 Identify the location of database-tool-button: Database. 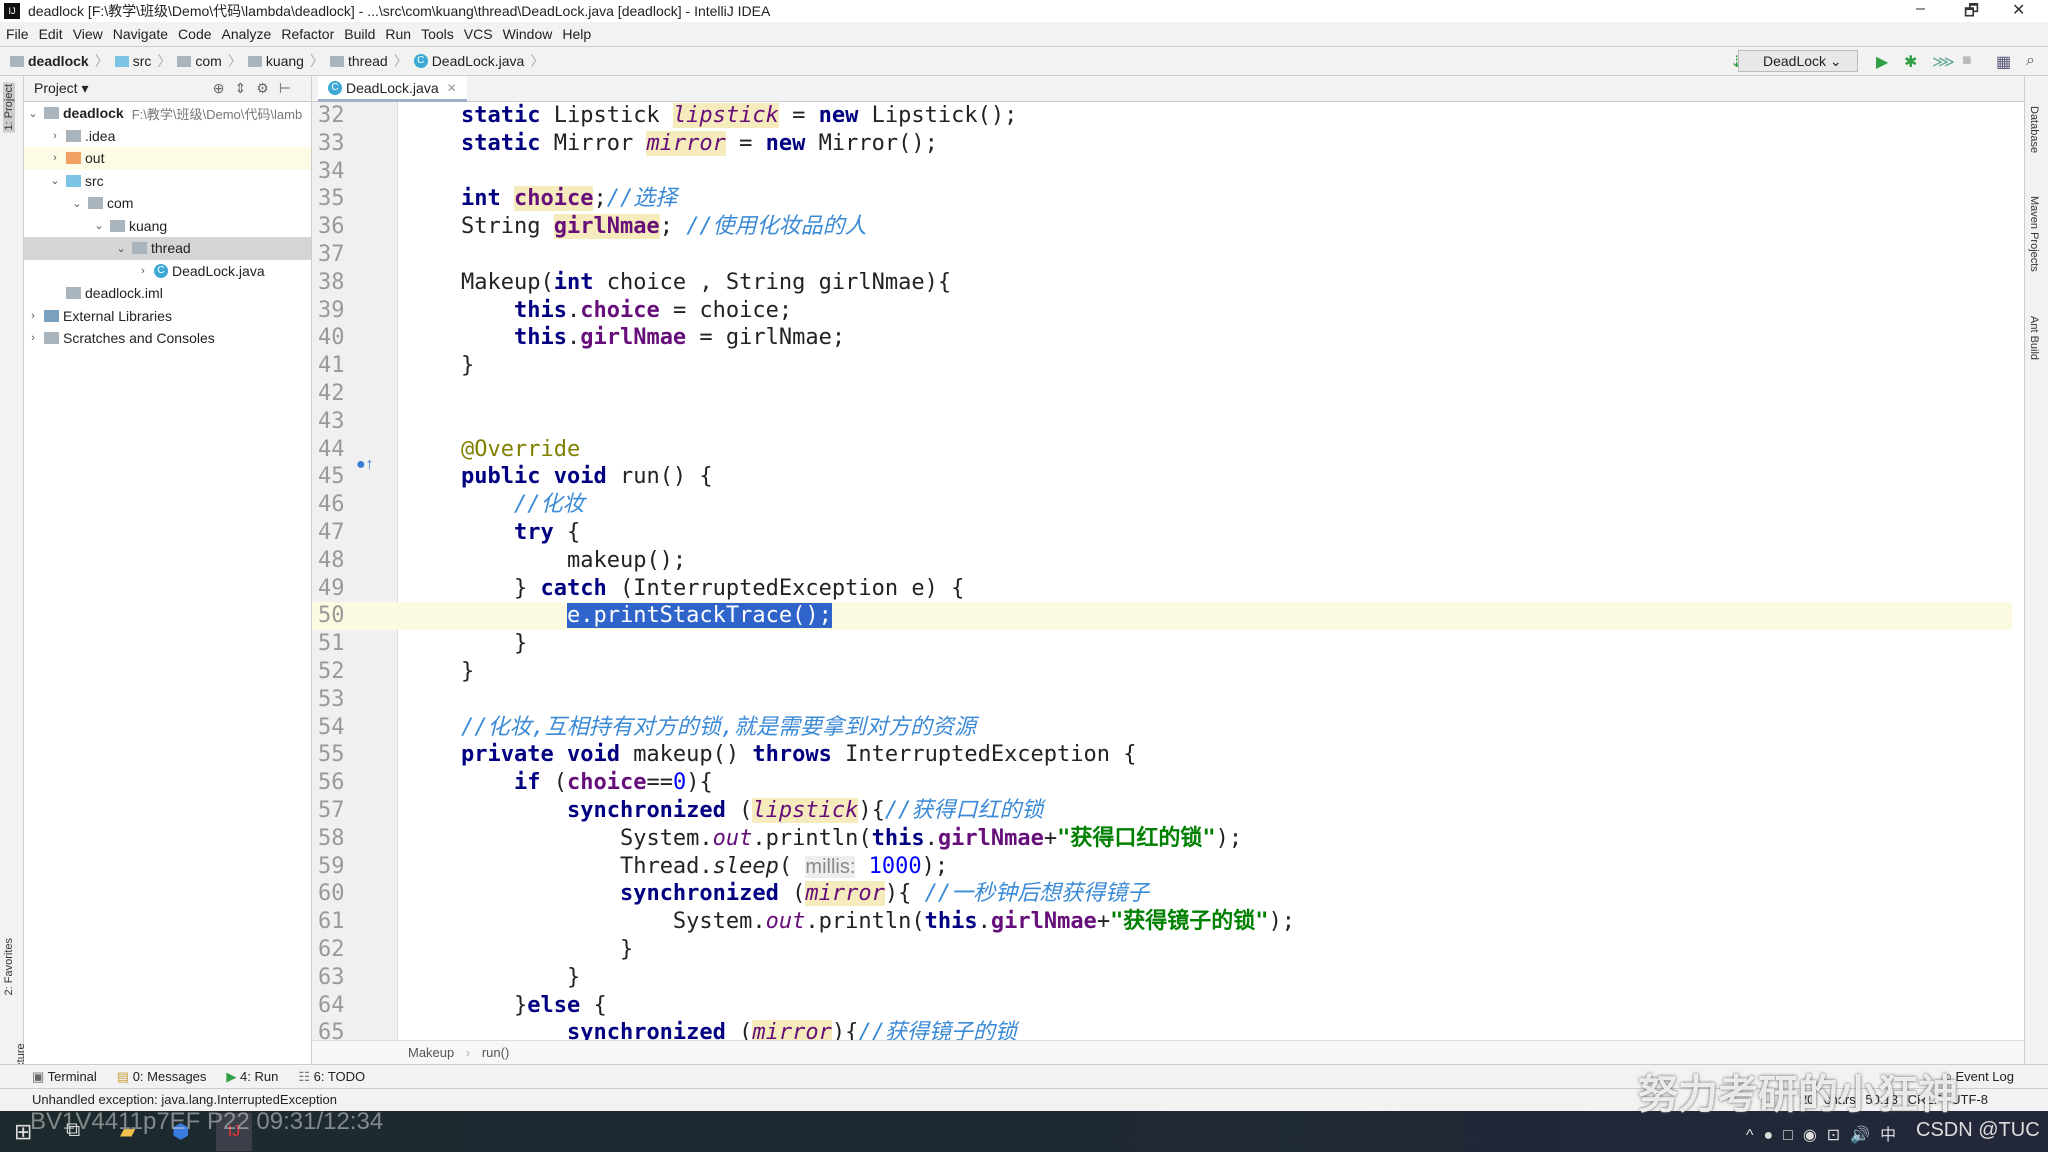
(2034, 129).